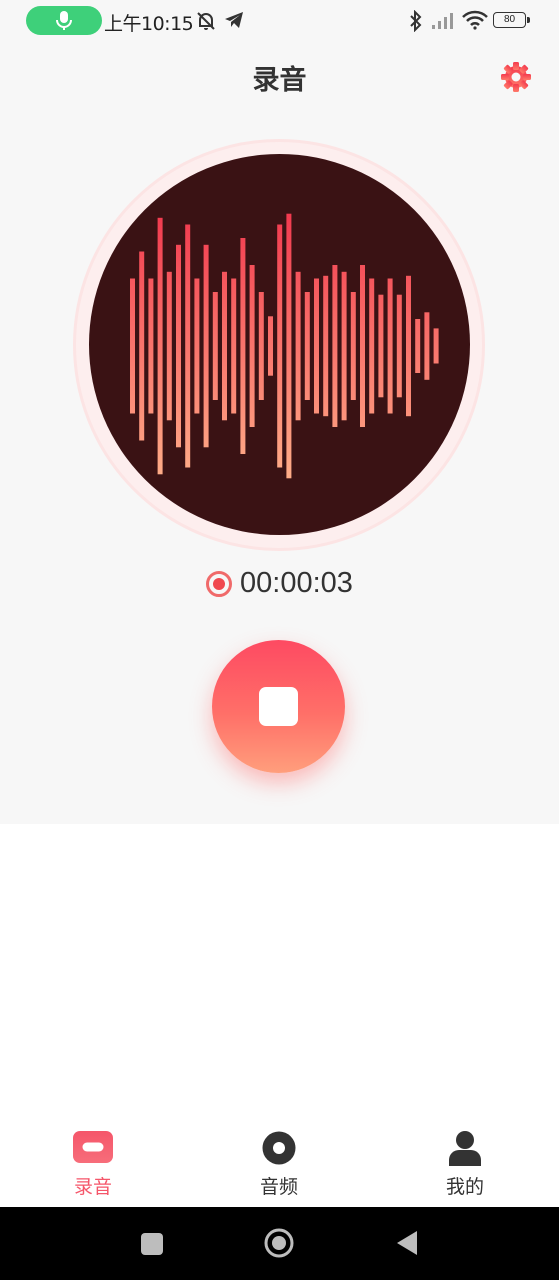  I want to click on back-button, so click(407, 1243).